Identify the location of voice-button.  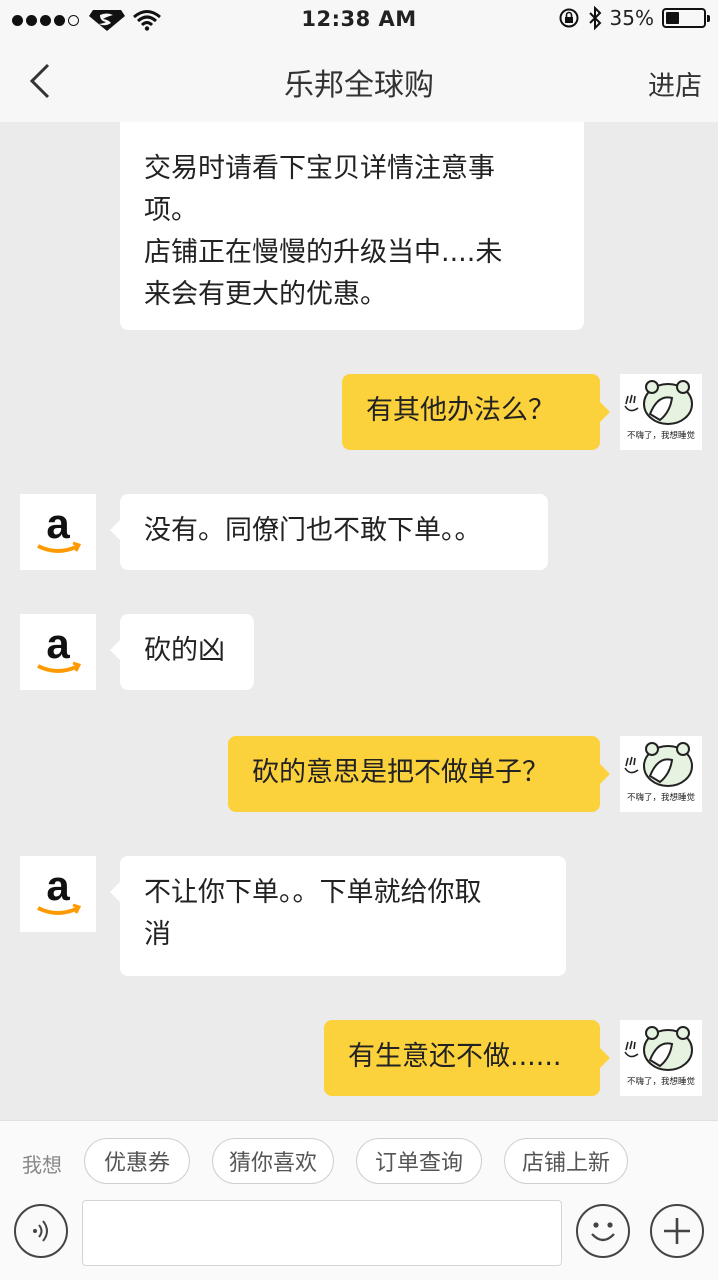
(41, 1231).